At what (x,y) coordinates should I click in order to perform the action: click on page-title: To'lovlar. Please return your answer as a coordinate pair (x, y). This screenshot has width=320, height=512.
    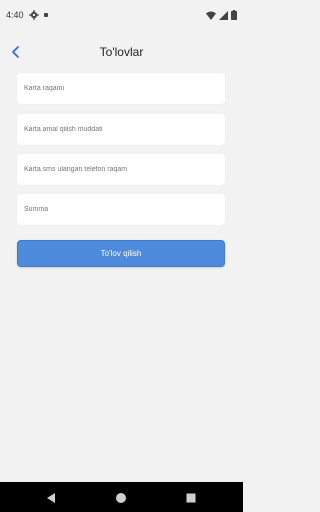
    Looking at the image, I should click on (121, 52).